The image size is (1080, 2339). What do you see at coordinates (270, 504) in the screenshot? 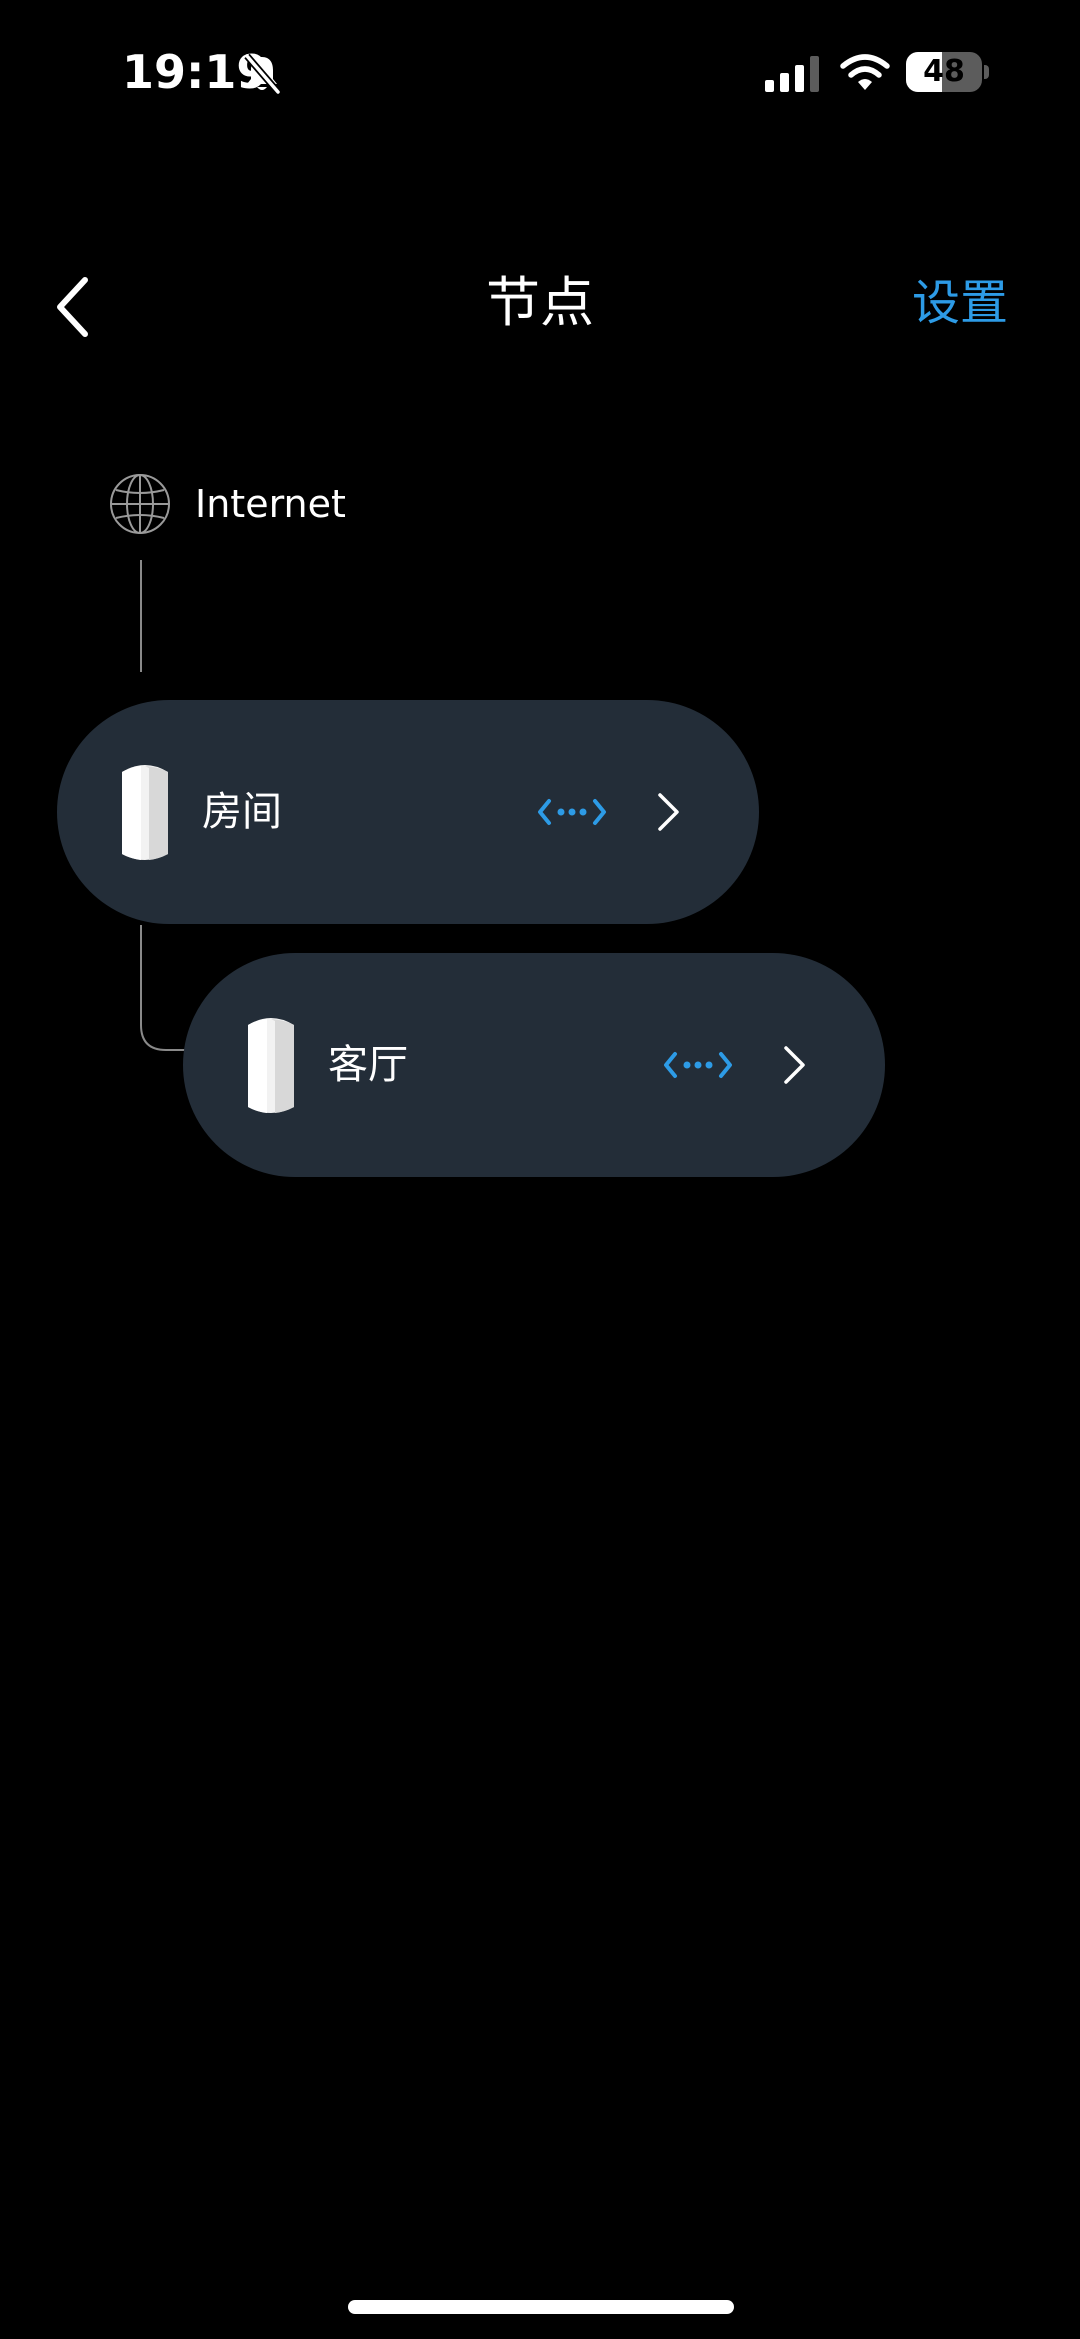
I see `internet-label: Internet` at bounding box center [270, 504].